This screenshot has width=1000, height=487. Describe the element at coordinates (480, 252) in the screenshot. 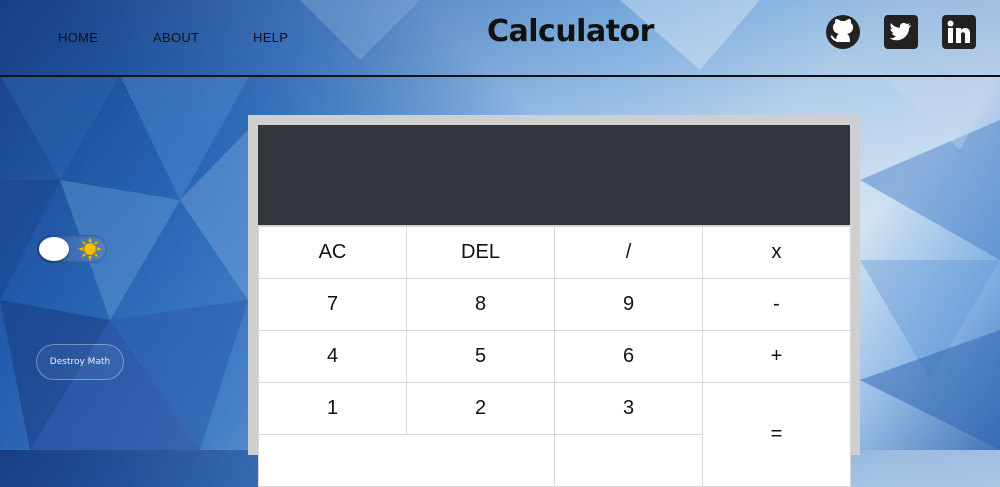

I see `key-del: DEL` at that location.